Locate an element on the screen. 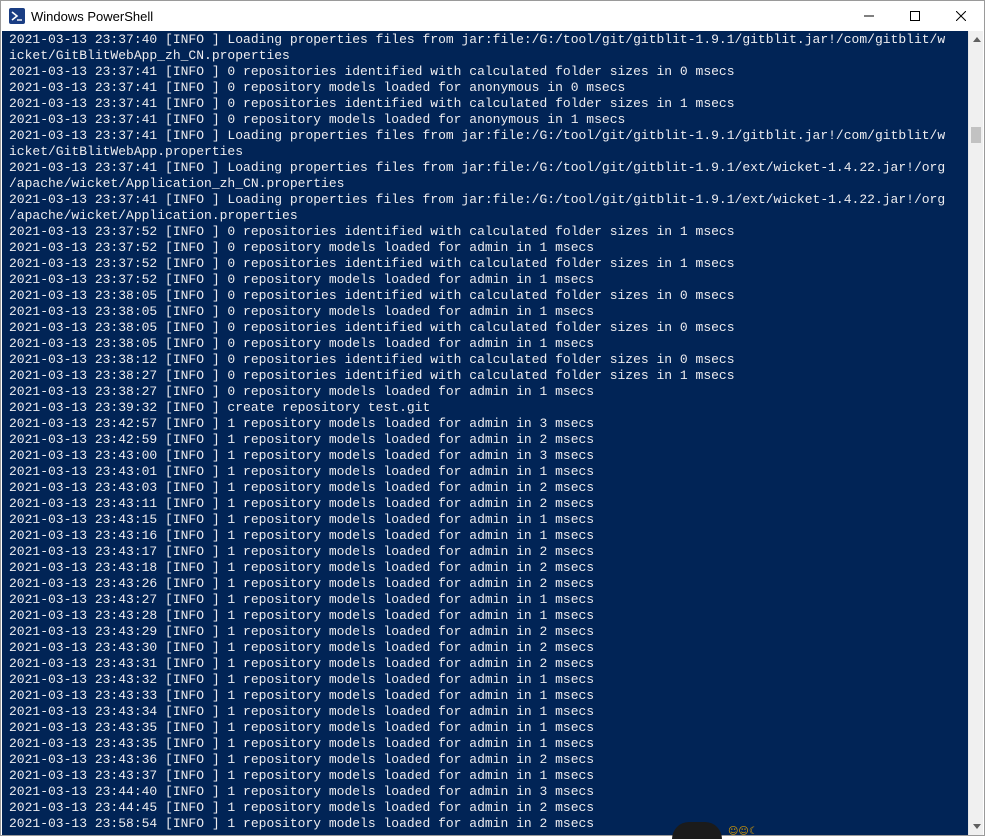 The width and height of the screenshot is (993, 839). close-icon is located at coordinates (961, 16).